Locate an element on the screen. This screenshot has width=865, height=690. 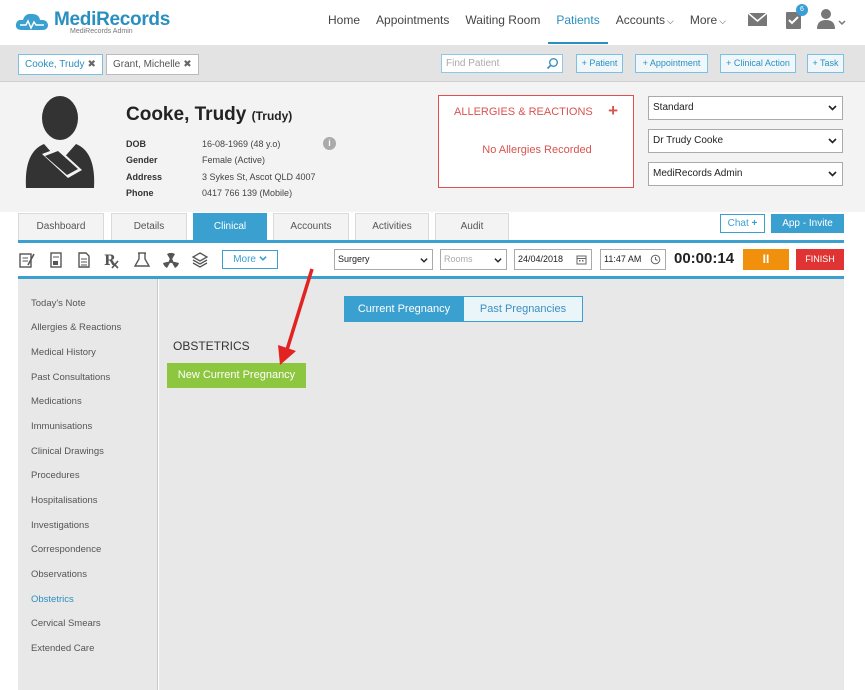
sidebar-item-hospitalisations: Hospitalisations is located at coordinates (64, 500).